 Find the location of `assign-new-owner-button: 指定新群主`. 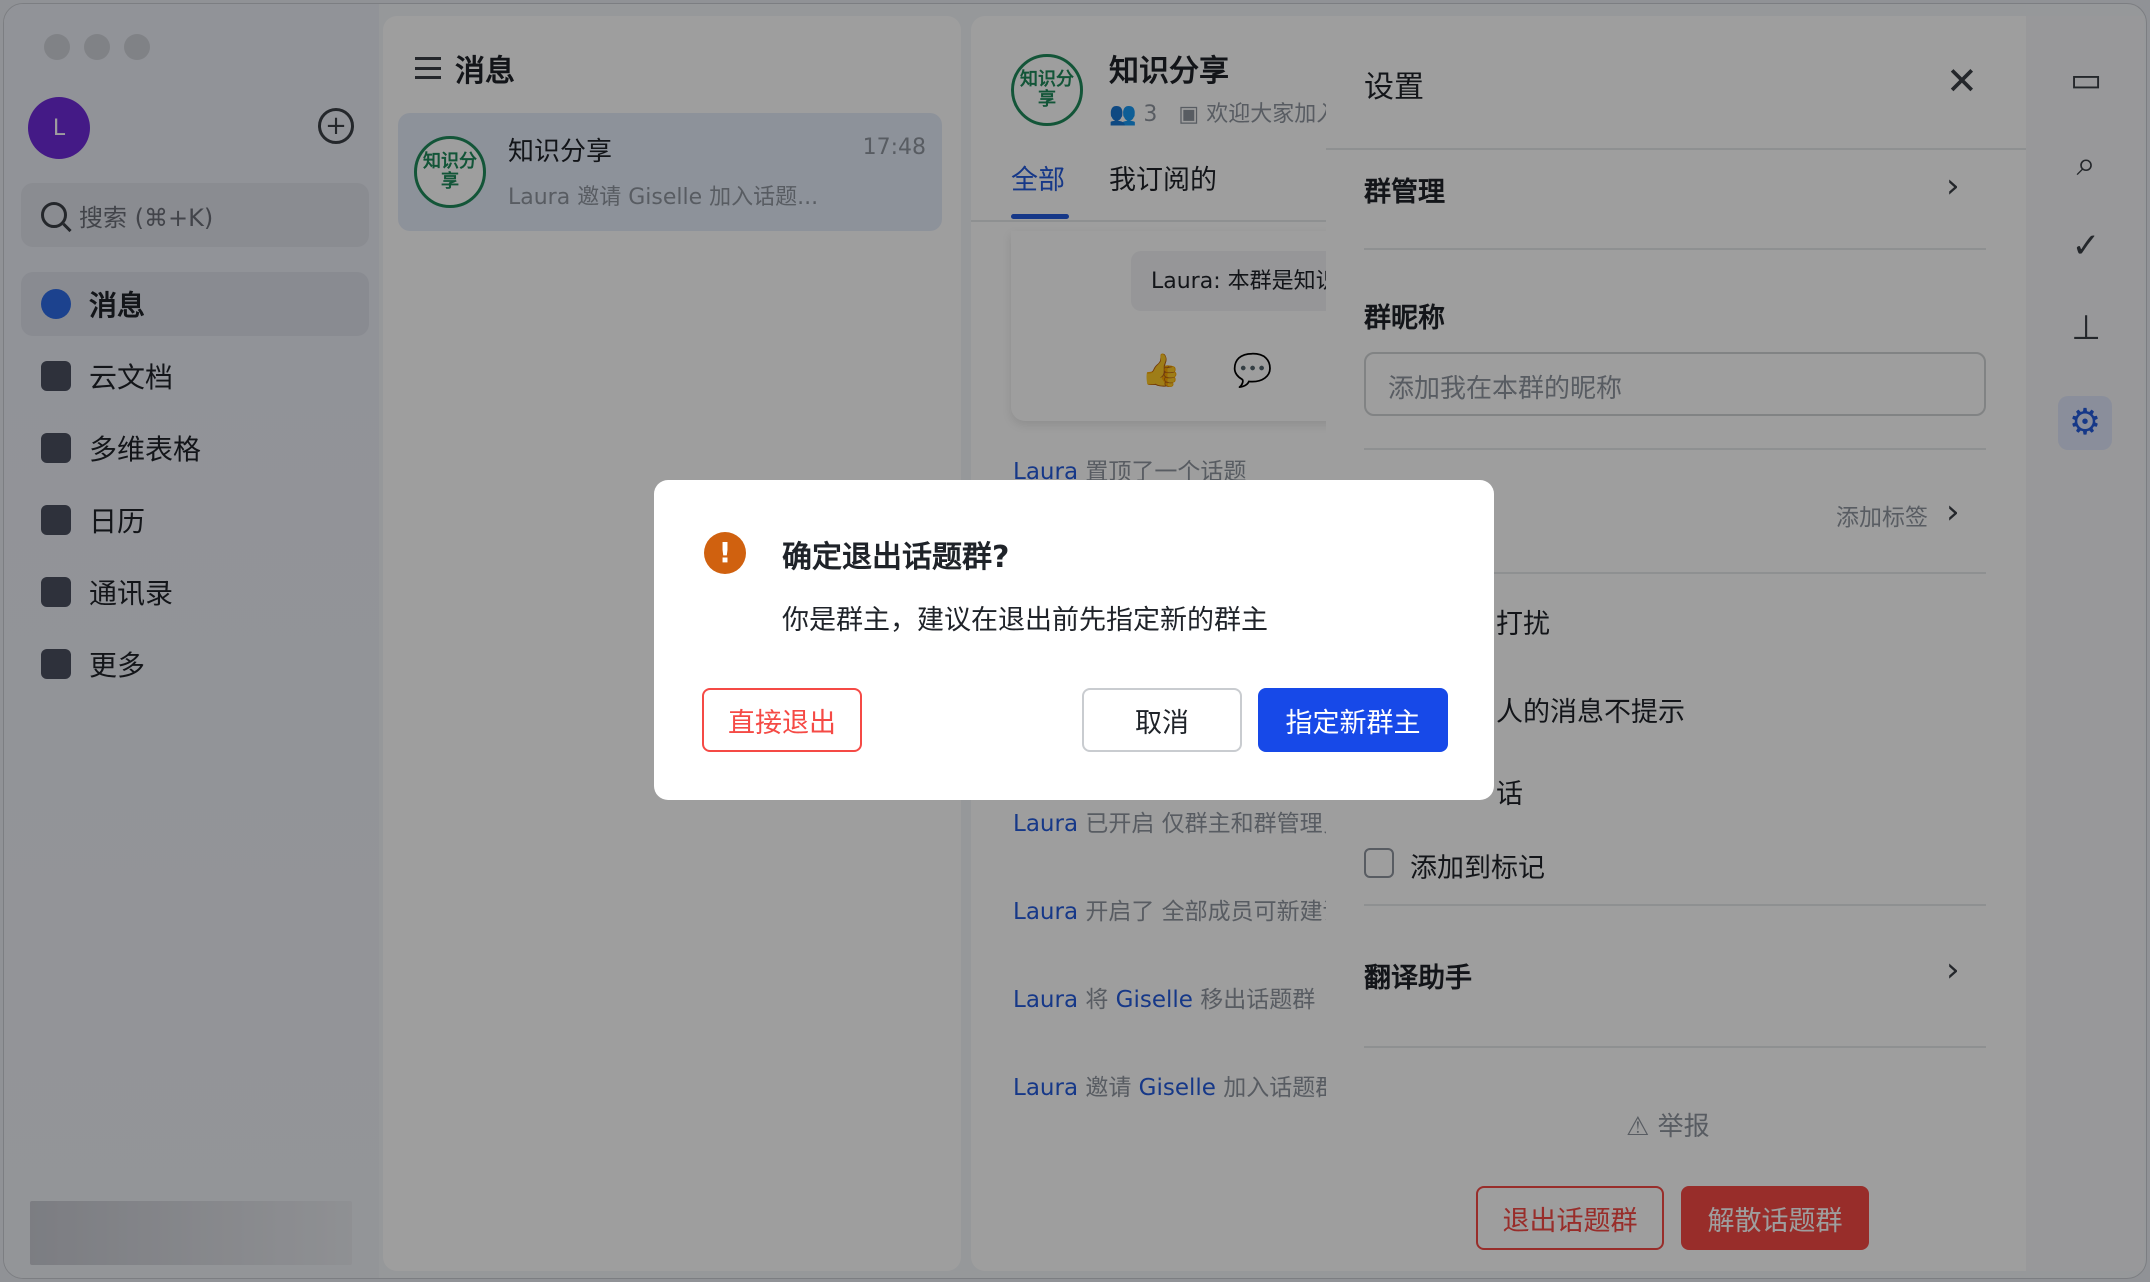

assign-new-owner-button: 指定新群主 is located at coordinates (1353, 720).